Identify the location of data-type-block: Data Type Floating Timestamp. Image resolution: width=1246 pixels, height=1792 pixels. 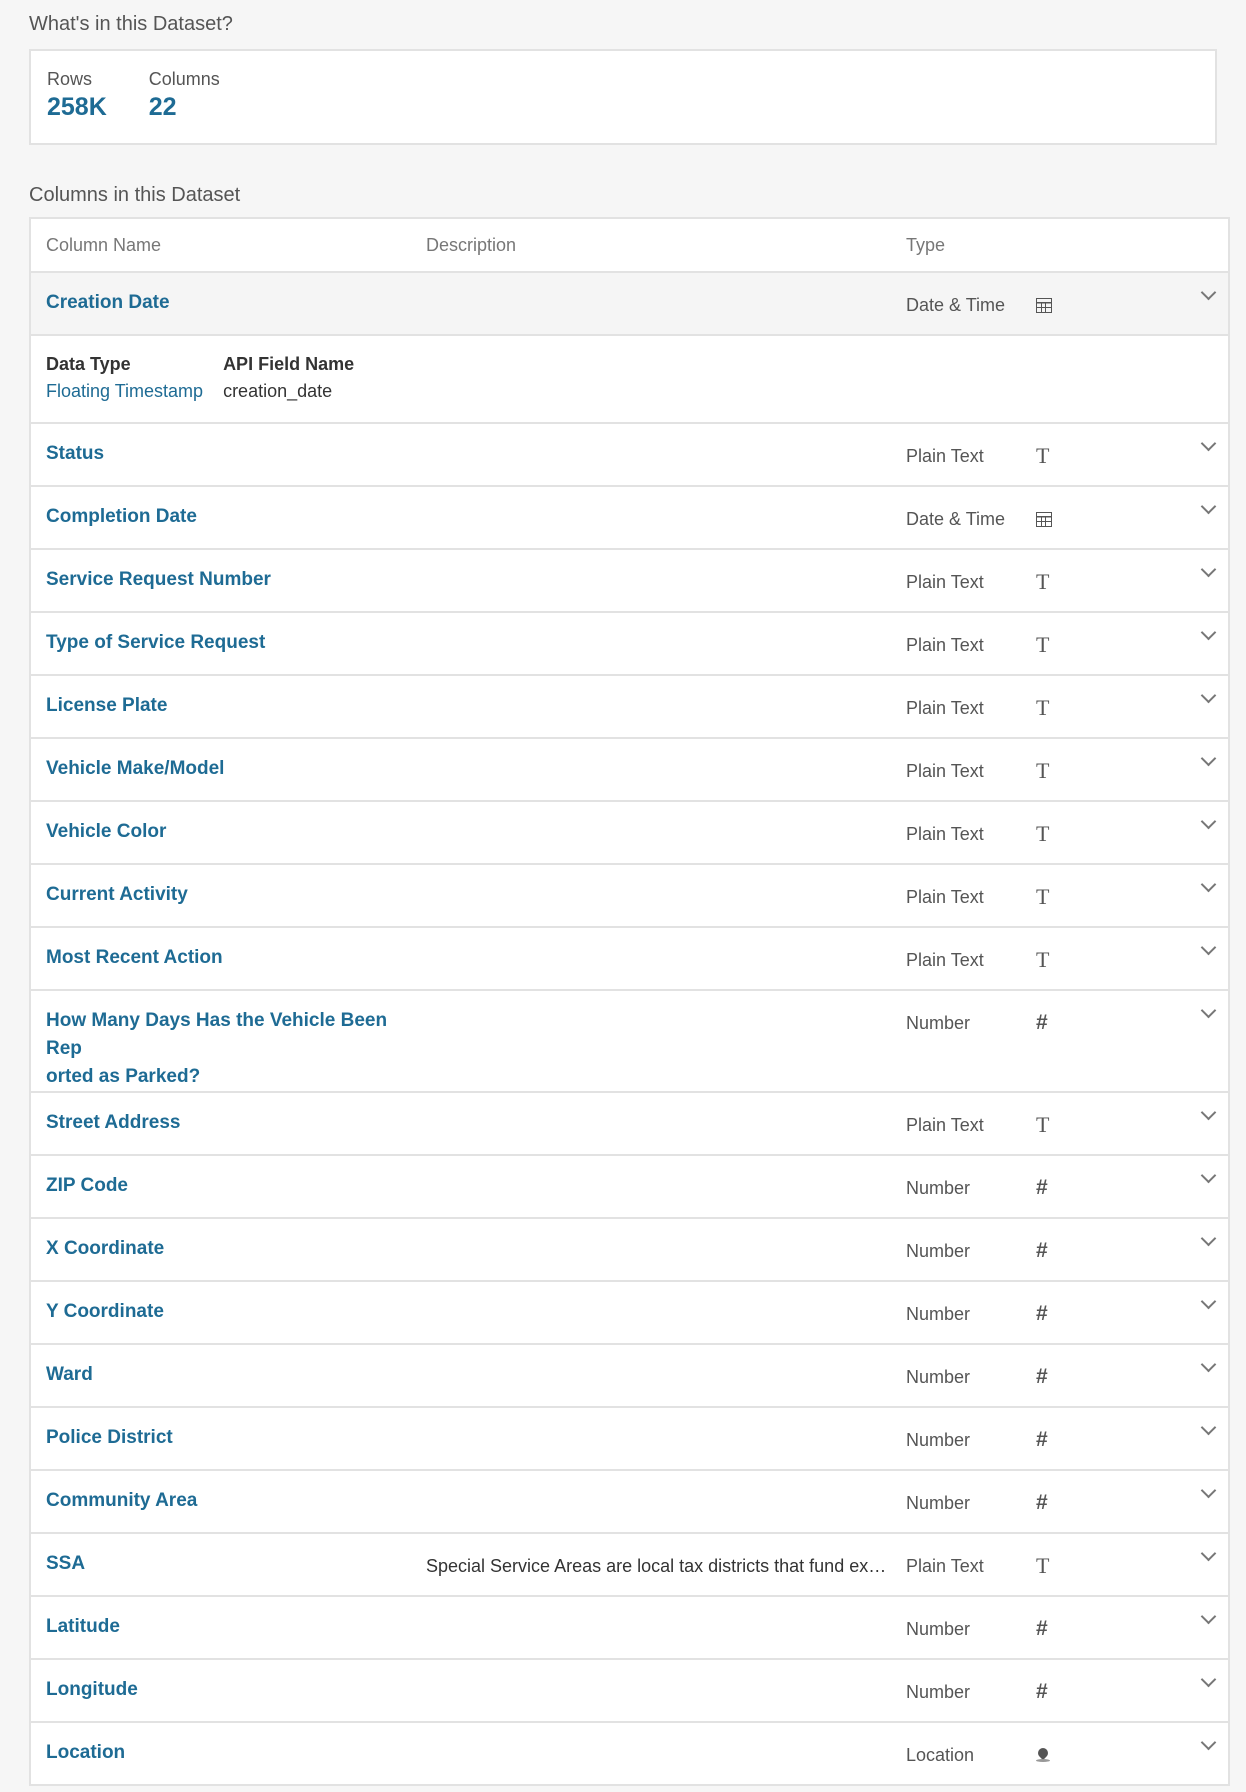
(124, 380).